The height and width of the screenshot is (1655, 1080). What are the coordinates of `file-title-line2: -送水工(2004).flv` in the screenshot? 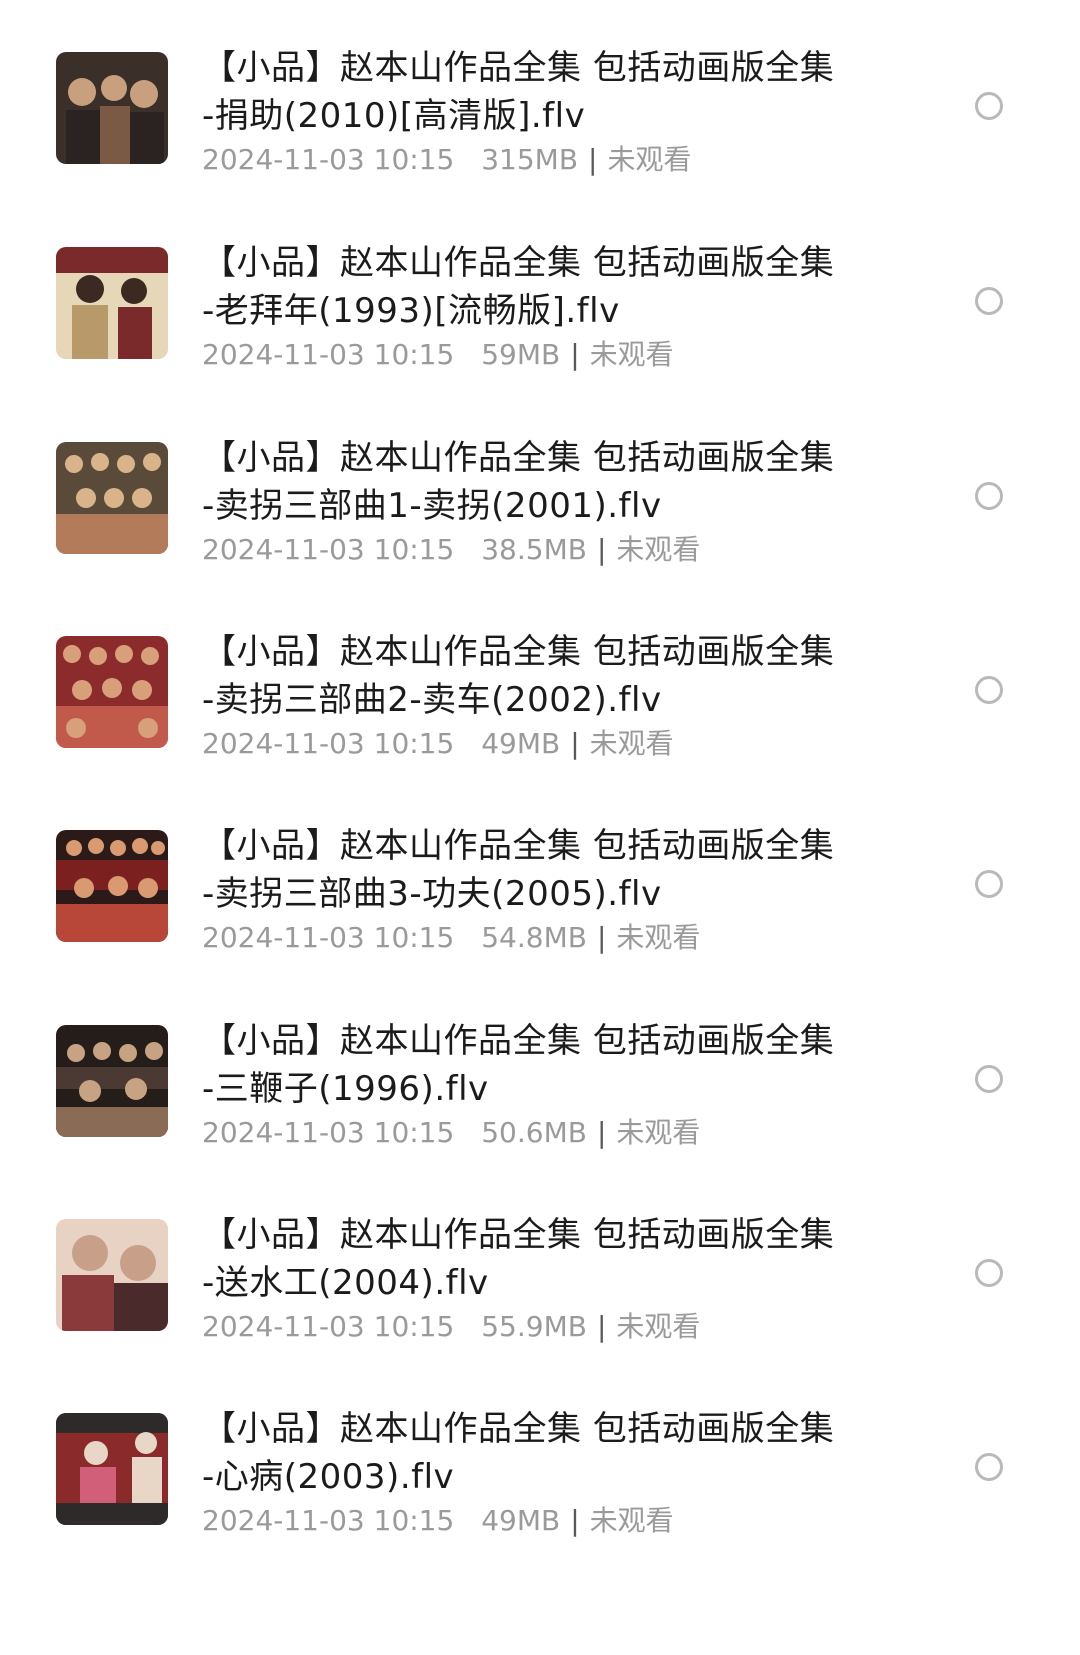 It's located at (345, 1283).